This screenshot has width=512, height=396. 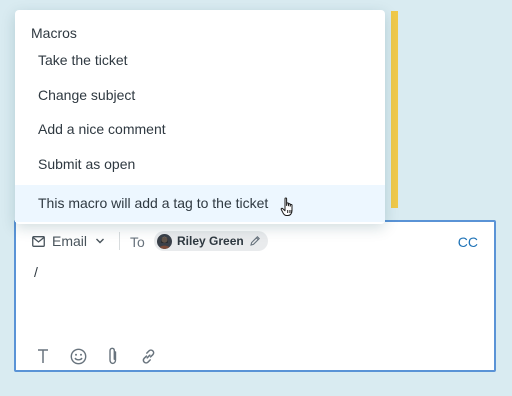 I want to click on macro-item-add-tag: This macro will add a tag to the ticket, so click(x=200, y=203).